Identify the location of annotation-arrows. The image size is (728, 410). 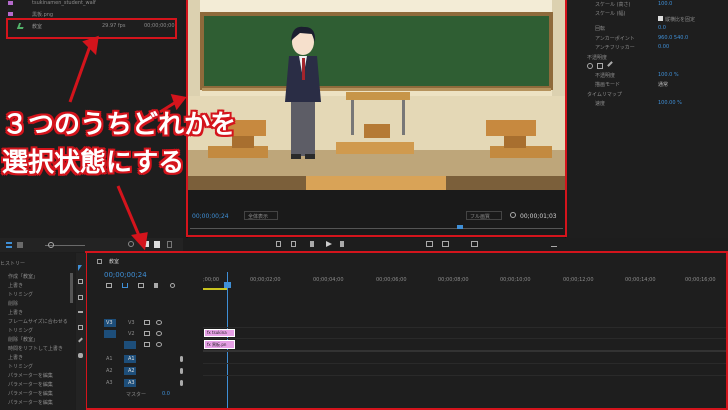
(127, 143).